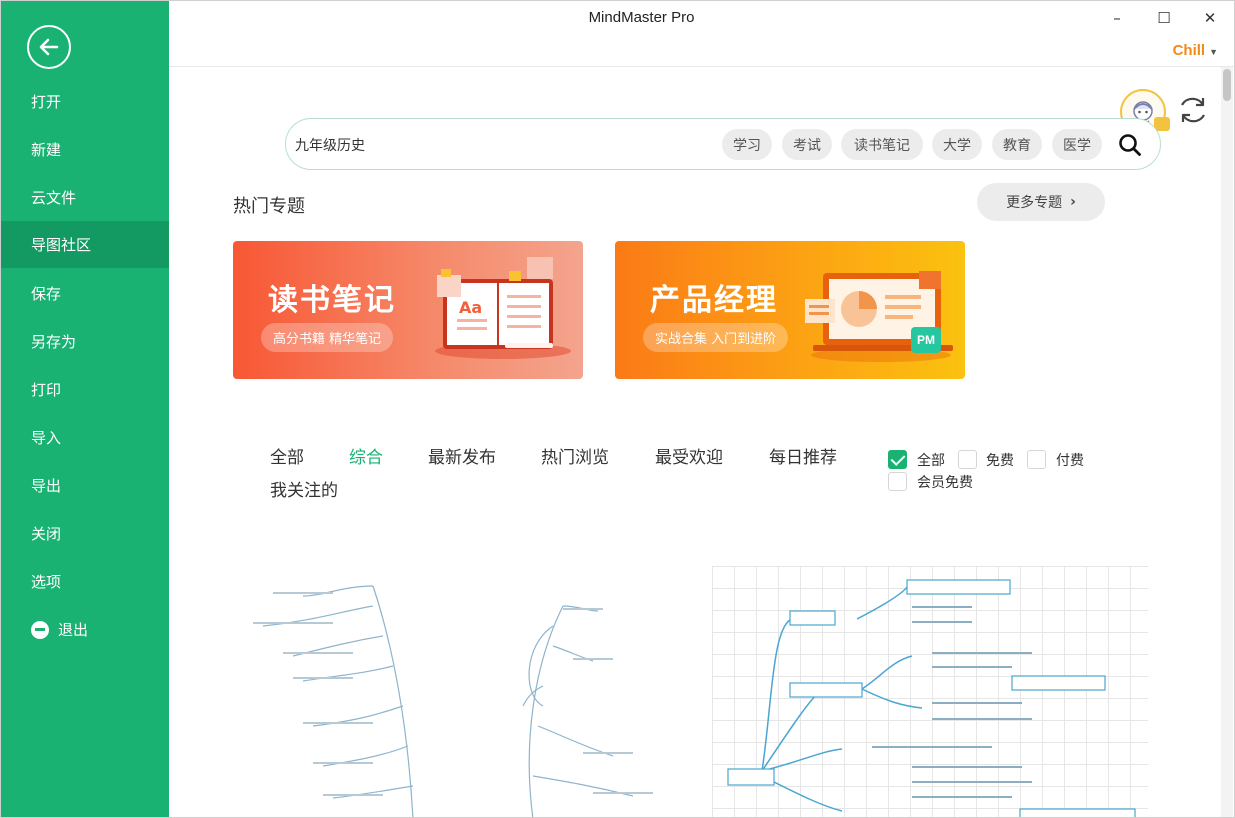 The height and width of the screenshot is (818, 1235). What do you see at coordinates (54, 198) in the screenshot?
I see `sidebar-item-label: 云文件` at bounding box center [54, 198].